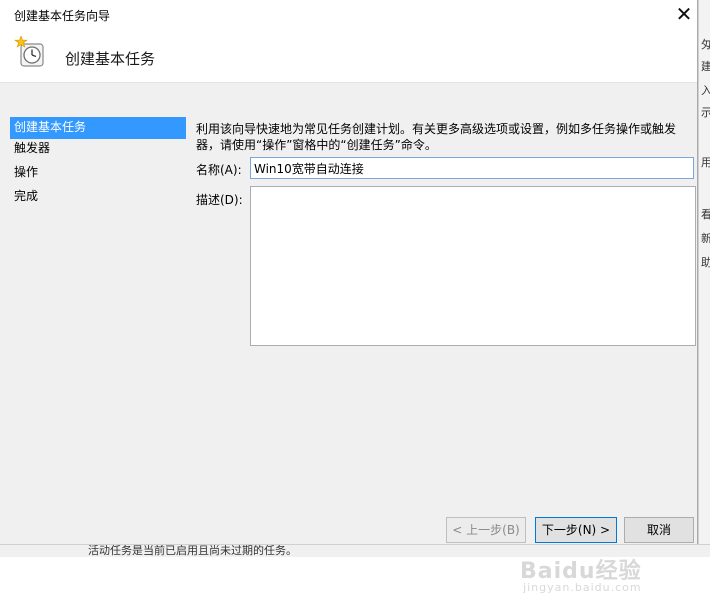 The height and width of the screenshot is (594, 710). Describe the element at coordinates (348, 56) in the screenshot. I see `wizard-header: 创建基本任务` at that location.